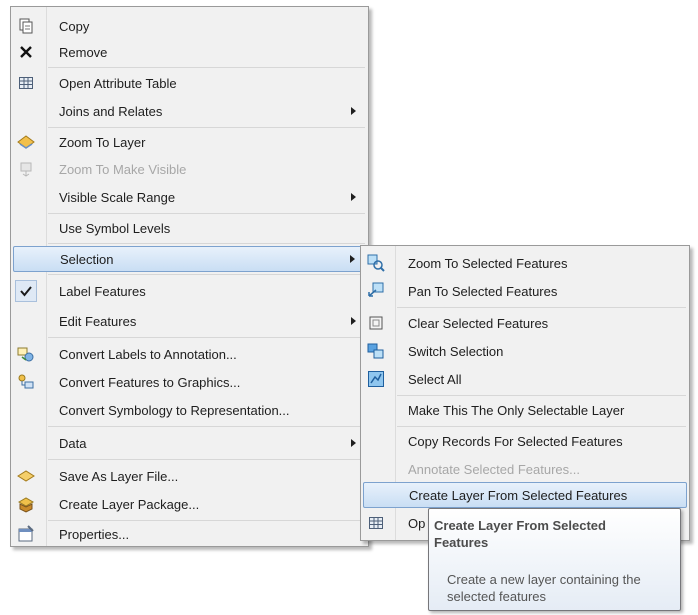 This screenshot has height=615, width=698. I want to click on submenu-item-pan-to-selected-features: Pan To Selected Features, so click(525, 291).